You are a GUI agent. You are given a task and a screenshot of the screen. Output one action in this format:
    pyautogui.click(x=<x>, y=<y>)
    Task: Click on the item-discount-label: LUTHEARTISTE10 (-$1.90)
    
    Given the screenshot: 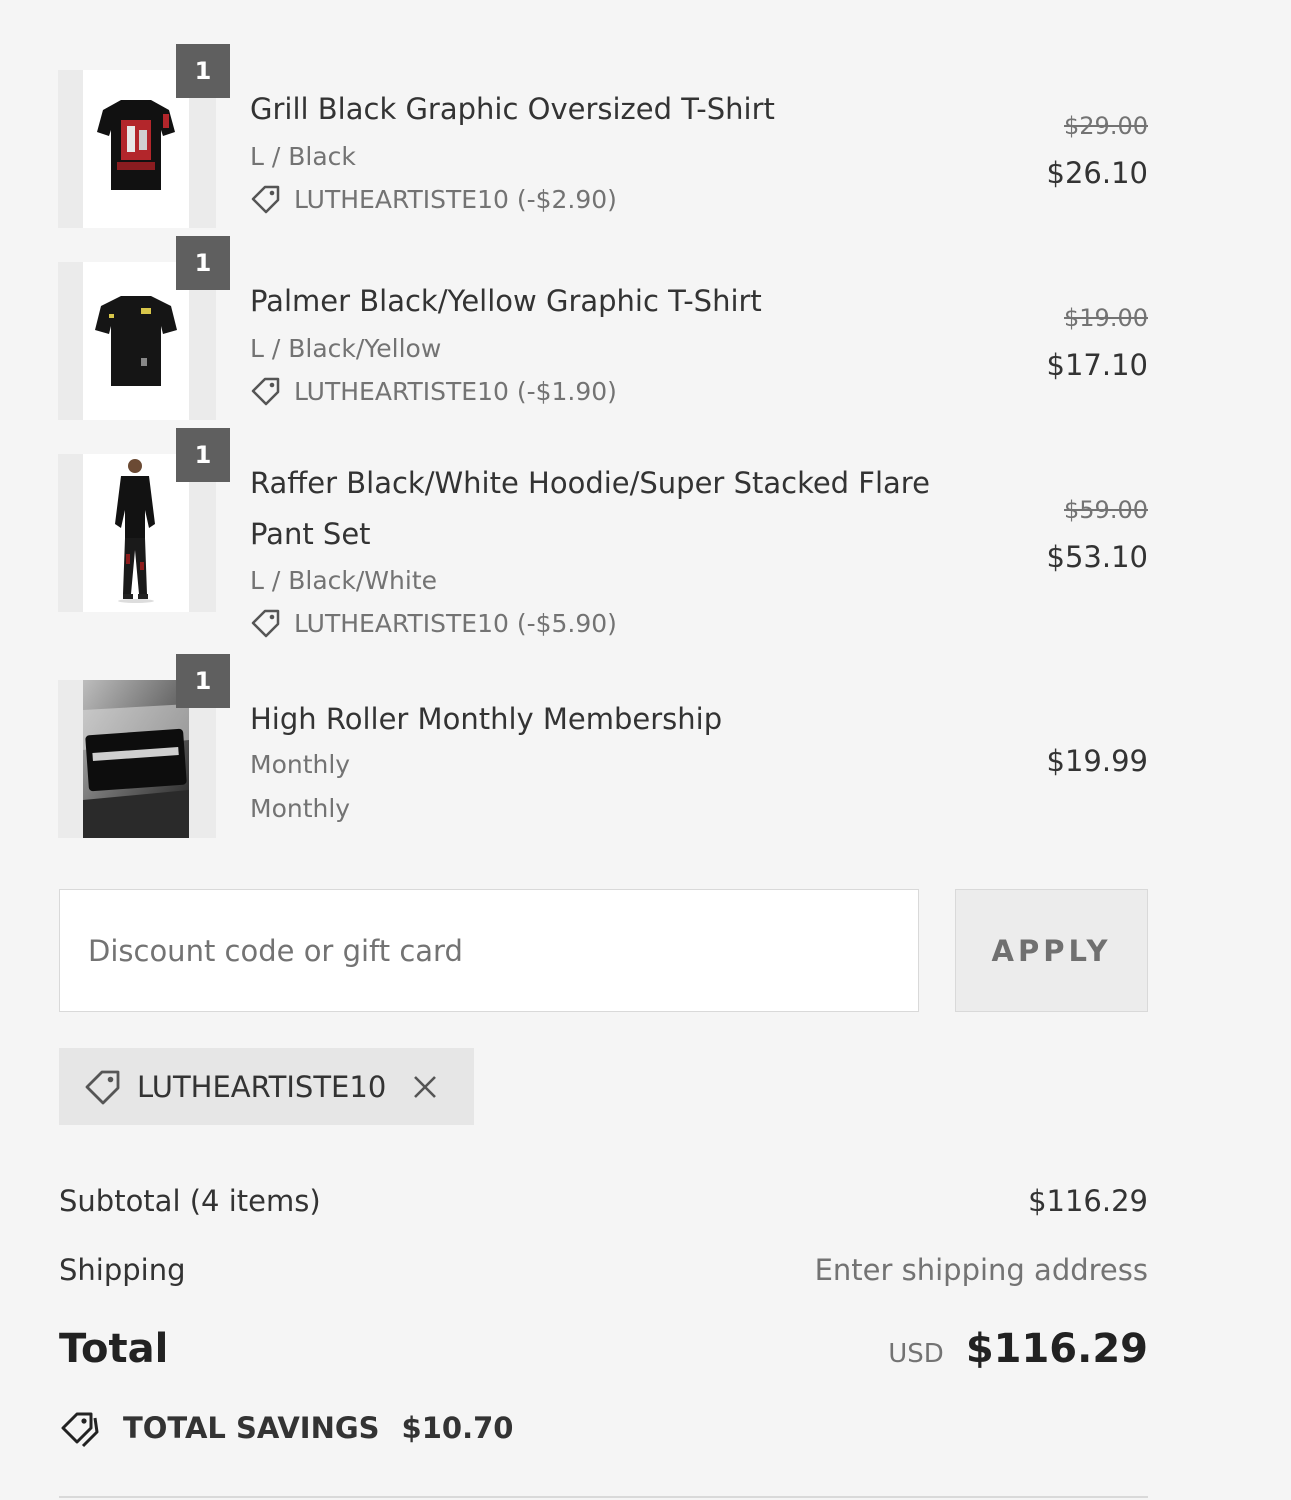 What is the action you would take?
    pyautogui.click(x=455, y=391)
    